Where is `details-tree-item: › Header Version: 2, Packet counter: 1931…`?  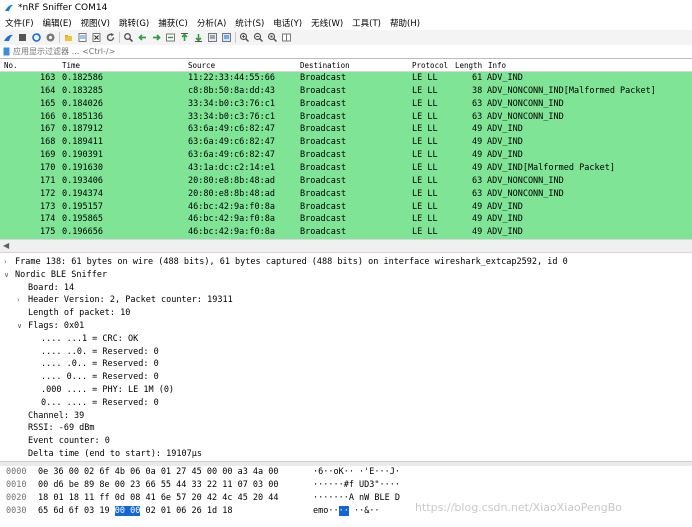 details-tree-item: › Header Version: 2, Packet counter: 1931… is located at coordinates (346, 300).